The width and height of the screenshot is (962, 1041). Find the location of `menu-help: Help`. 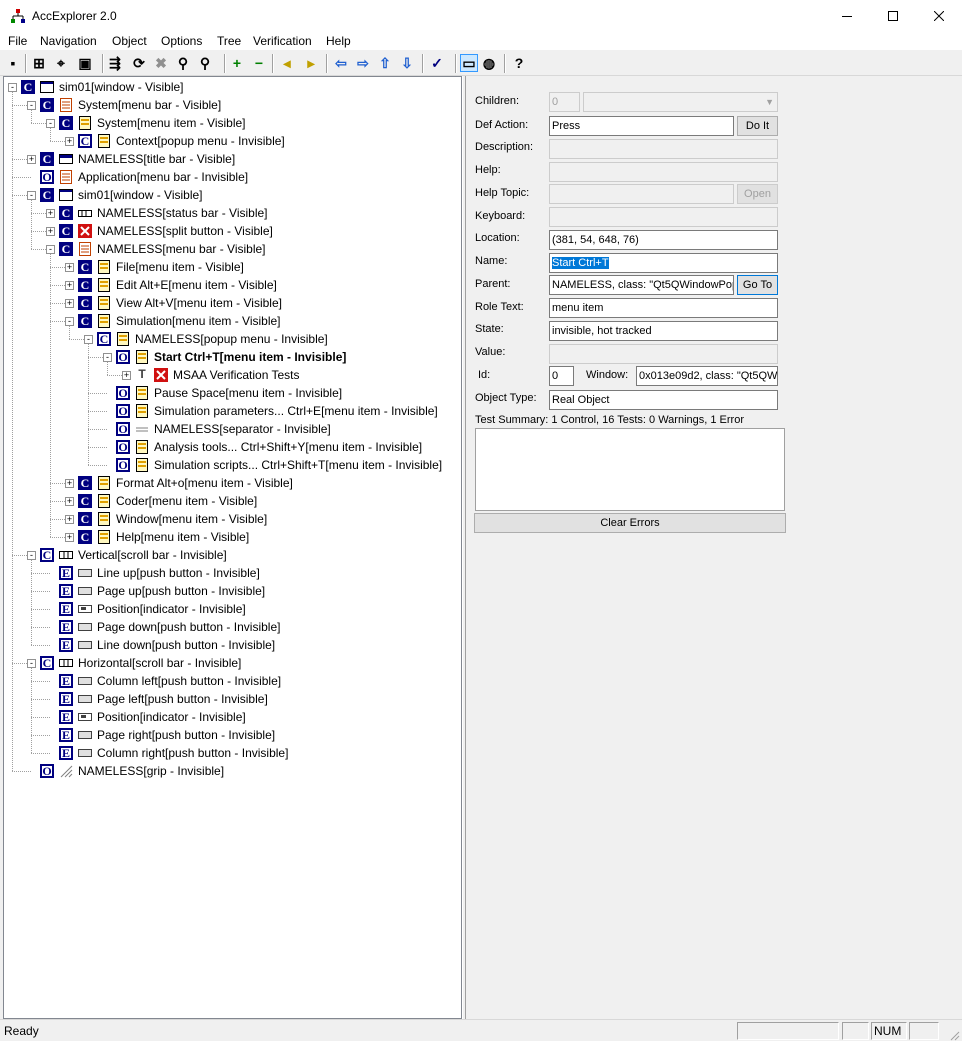

menu-help: Help is located at coordinates (338, 41).